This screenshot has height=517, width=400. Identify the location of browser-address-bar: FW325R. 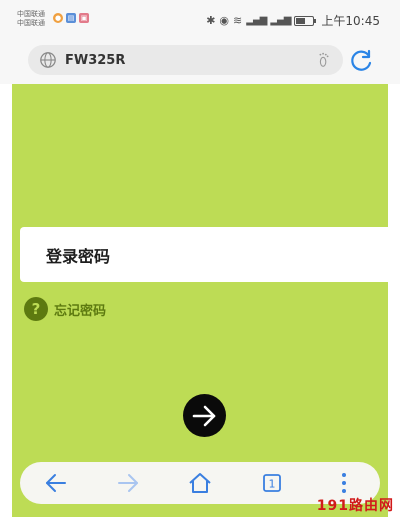
(200, 62).